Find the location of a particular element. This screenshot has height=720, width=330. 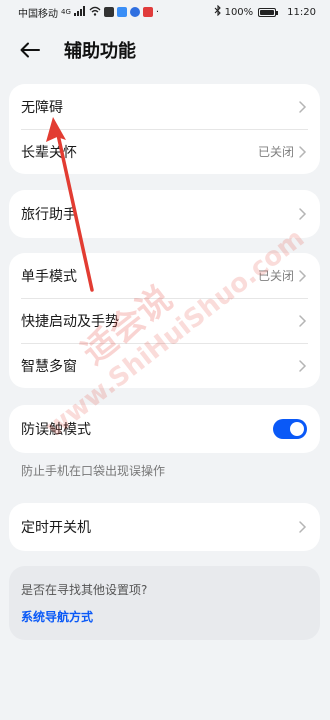

clock: 11:20 is located at coordinates (301, 12).